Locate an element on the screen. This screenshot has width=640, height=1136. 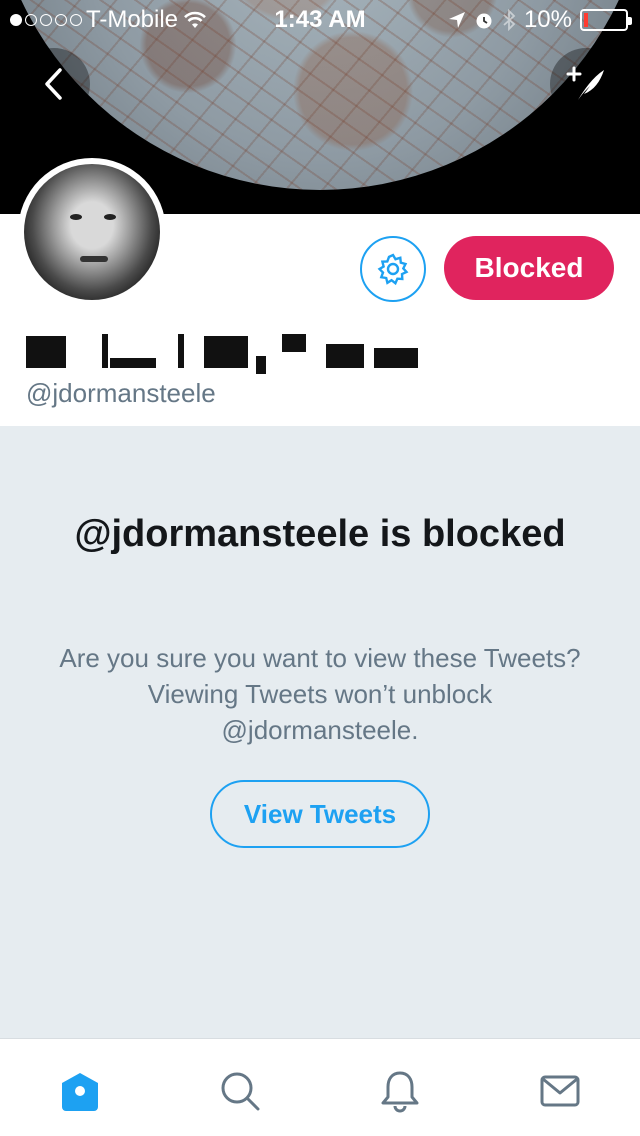
tab-home is located at coordinates (80, 1091).